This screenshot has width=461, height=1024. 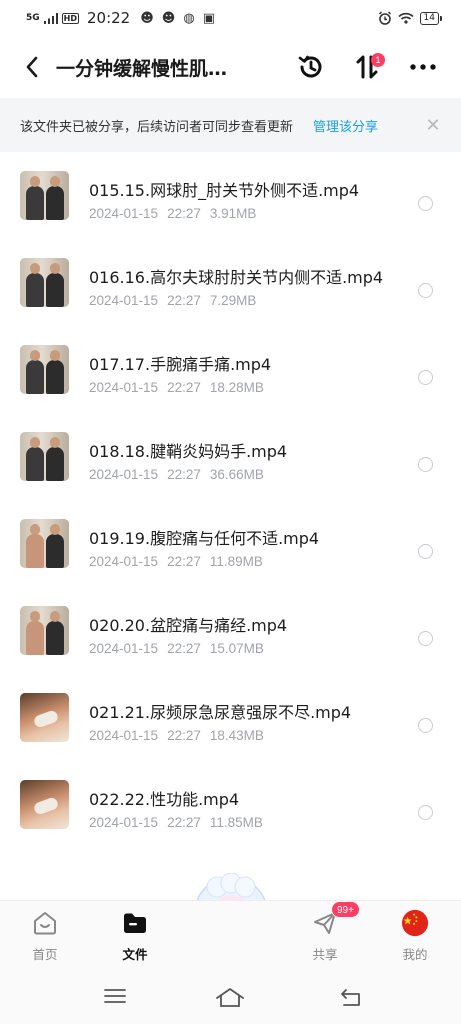 What do you see at coordinates (233, 300) in the screenshot?
I see `file-size: 7.29MB` at bounding box center [233, 300].